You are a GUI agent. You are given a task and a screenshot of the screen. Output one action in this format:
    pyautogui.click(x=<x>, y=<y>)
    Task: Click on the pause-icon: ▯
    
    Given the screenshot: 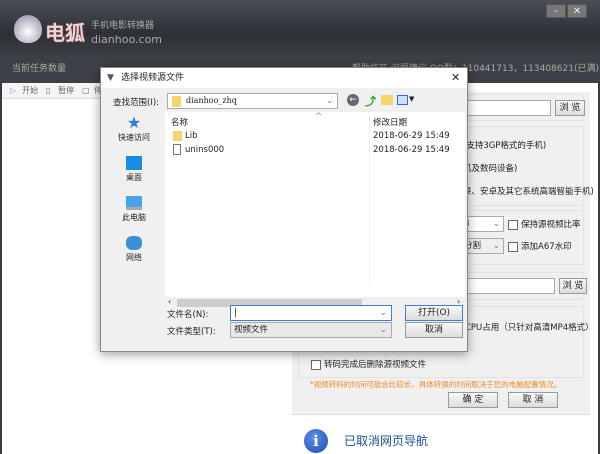 What is the action you would take?
    pyautogui.click(x=48, y=90)
    